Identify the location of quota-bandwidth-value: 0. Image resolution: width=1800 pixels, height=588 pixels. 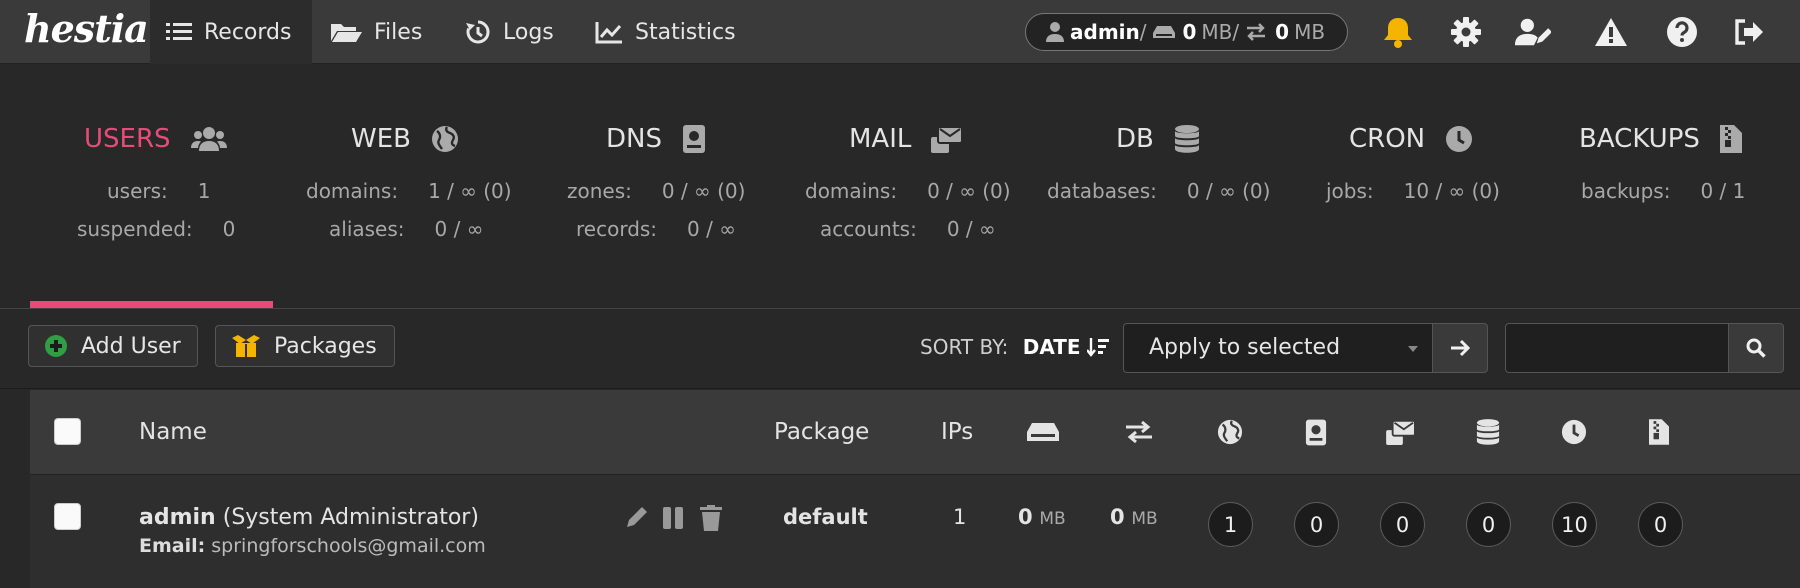
(1282, 32).